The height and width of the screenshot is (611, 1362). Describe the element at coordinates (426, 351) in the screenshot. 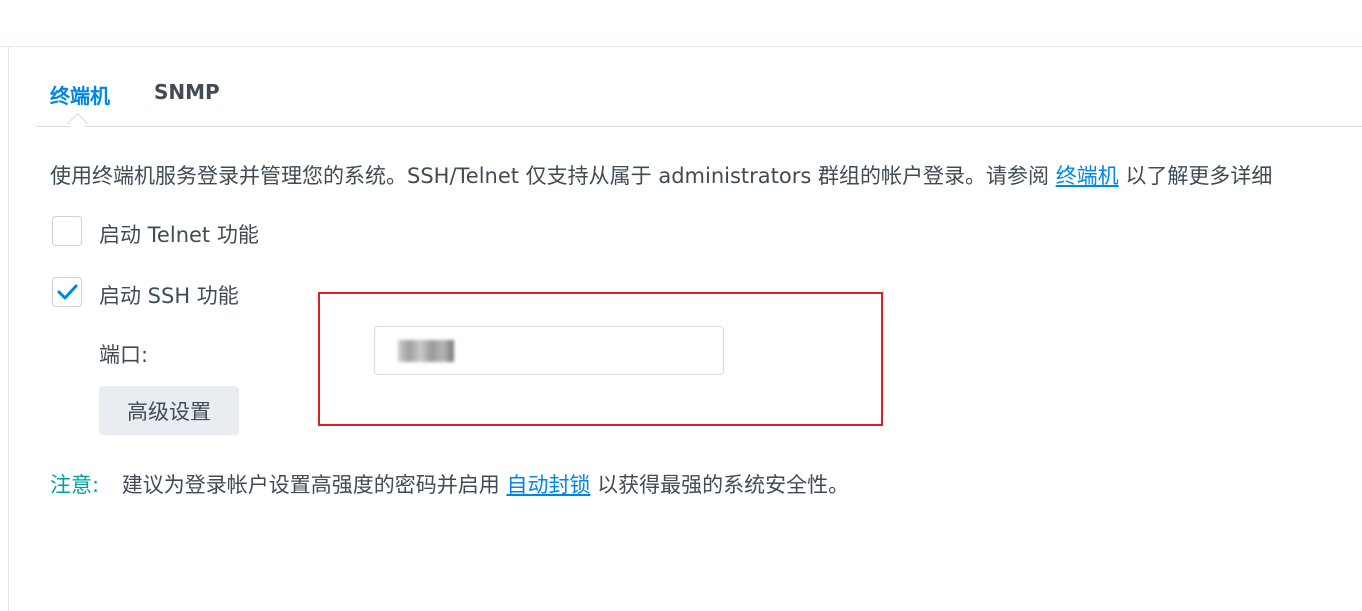

I see `redacted-port-value` at that location.